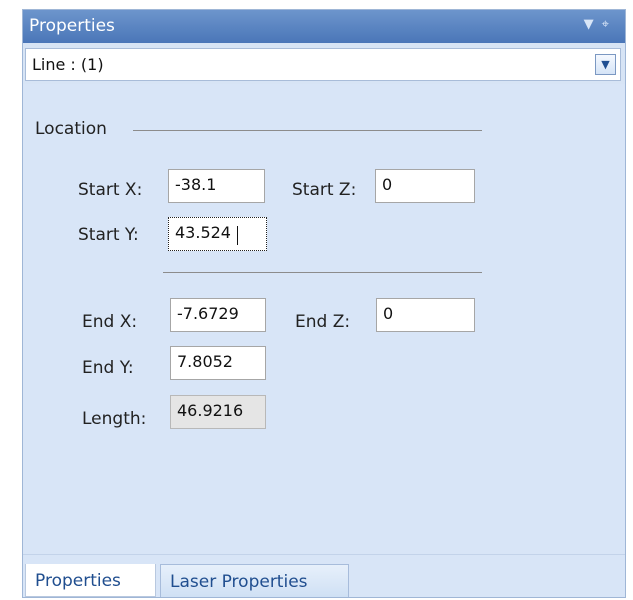 This screenshot has height=600, width=633. Describe the element at coordinates (425, 186) in the screenshot. I see `start-z-input: 0` at that location.